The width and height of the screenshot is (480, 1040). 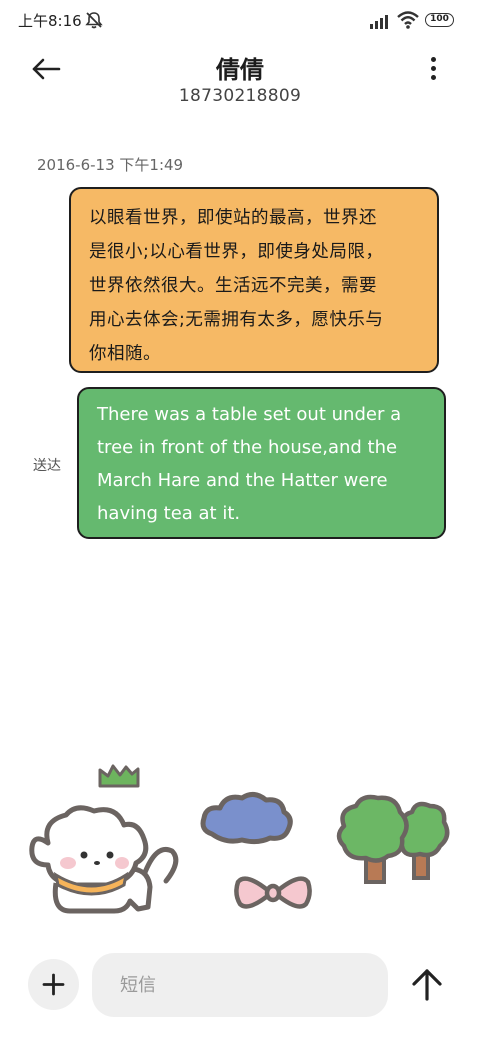 What do you see at coordinates (247, 447) in the screenshot?
I see `message-line: tree in front of the house,and the` at bounding box center [247, 447].